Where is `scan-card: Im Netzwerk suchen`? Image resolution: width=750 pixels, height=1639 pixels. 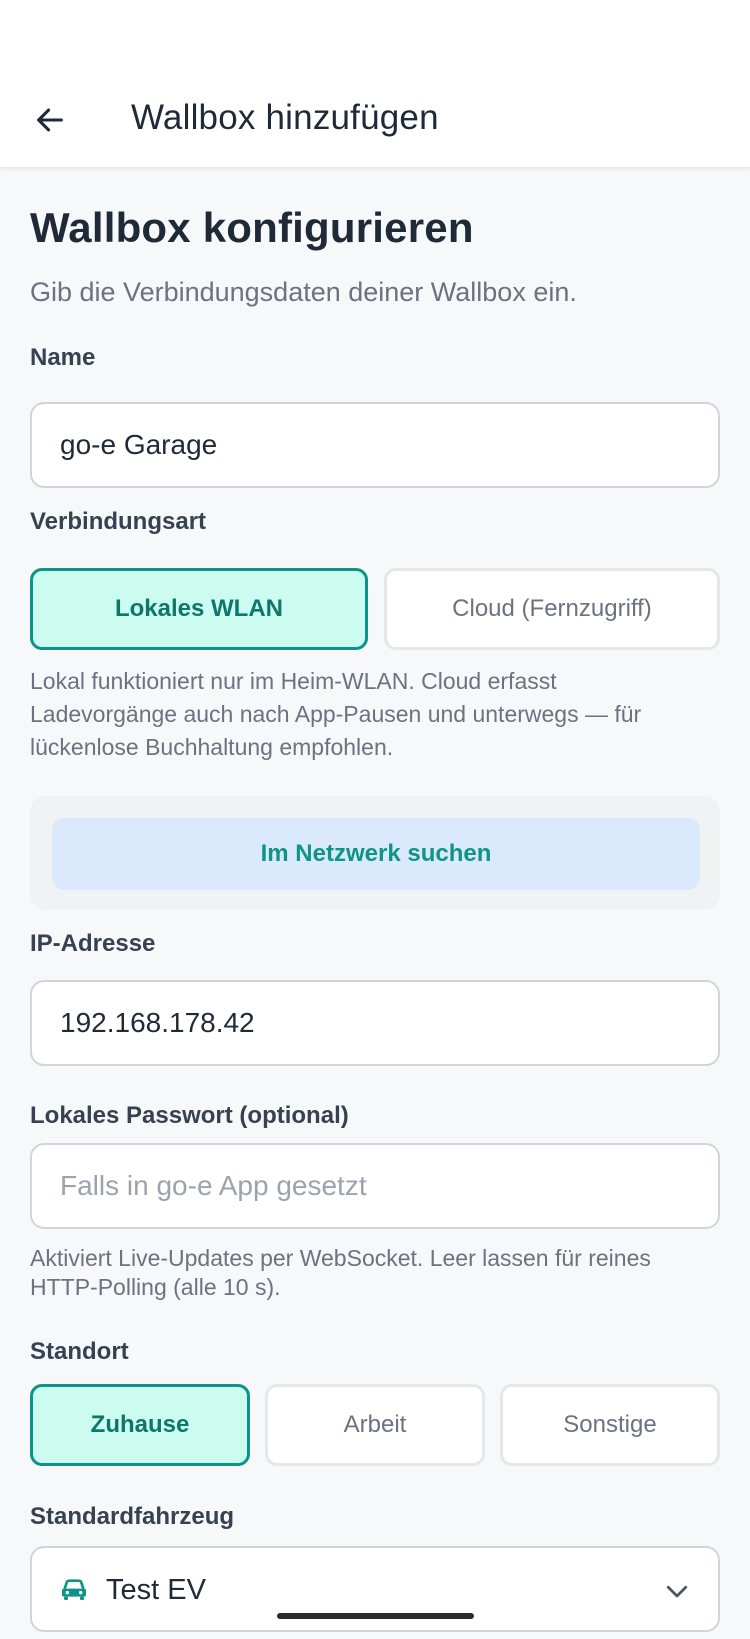
scan-card: Im Netzwerk suchen is located at coordinates (375, 853).